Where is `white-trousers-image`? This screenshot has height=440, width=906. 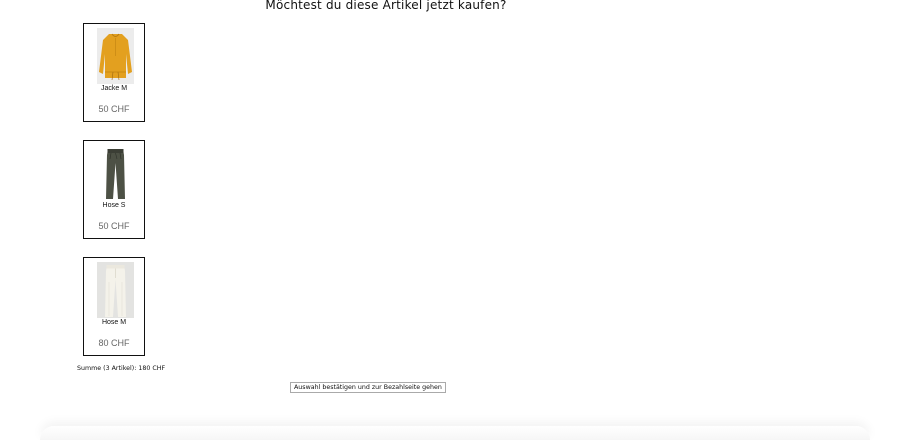 white-trousers-image is located at coordinates (115, 290).